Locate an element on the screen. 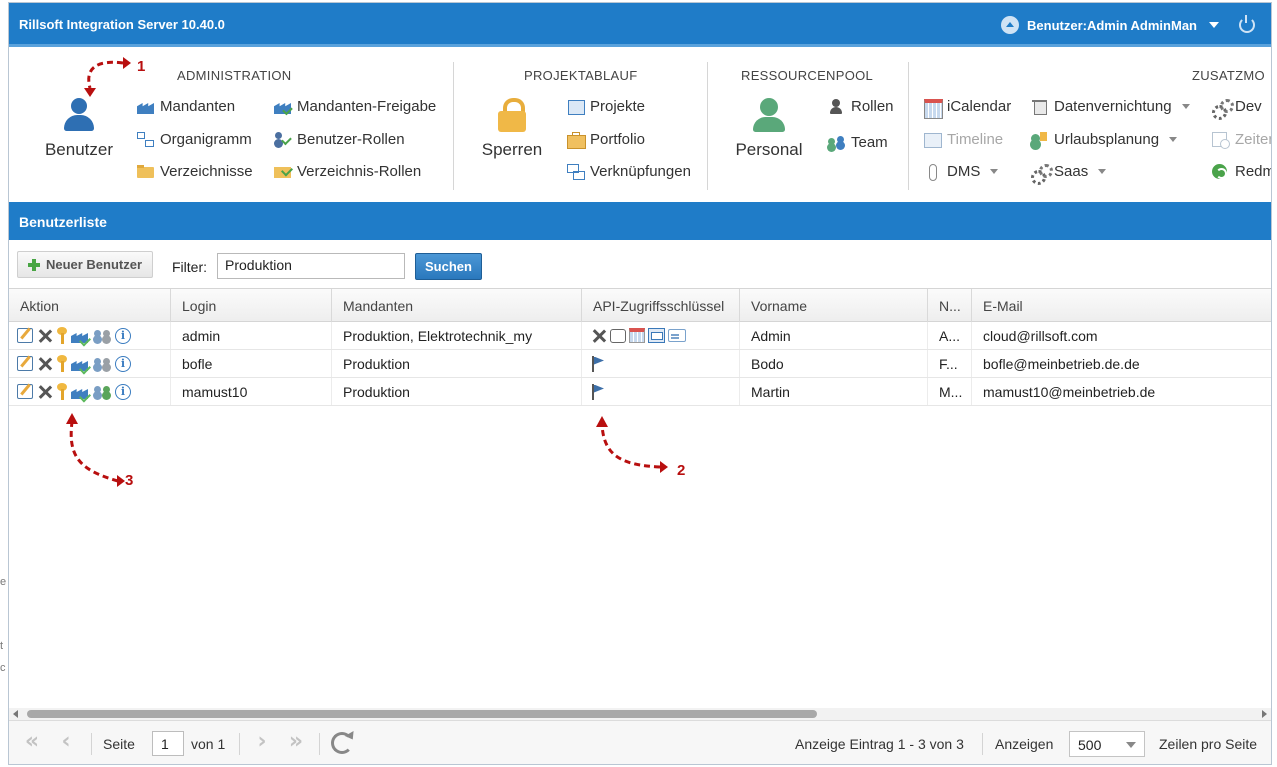 The height and width of the screenshot is (767, 1277). benutzer-button: Benutzer is located at coordinates (79, 129).